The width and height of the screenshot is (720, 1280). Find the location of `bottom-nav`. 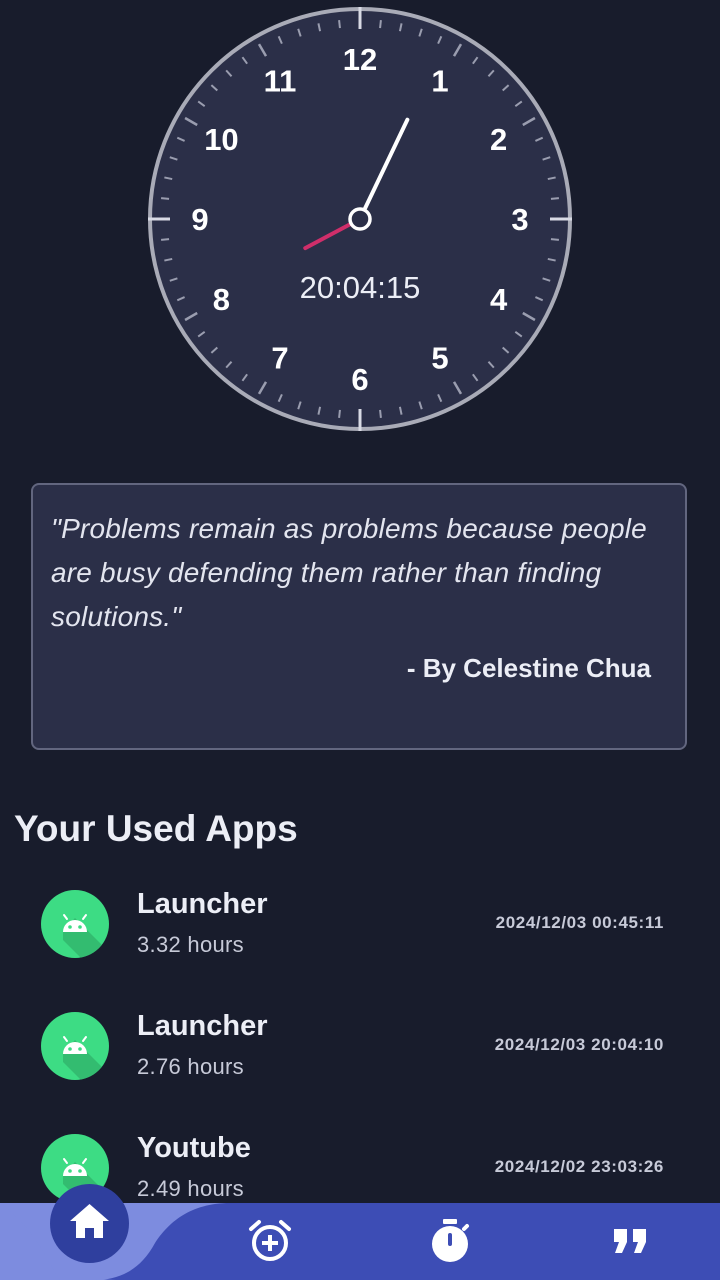

bottom-nav is located at coordinates (360, 1232).